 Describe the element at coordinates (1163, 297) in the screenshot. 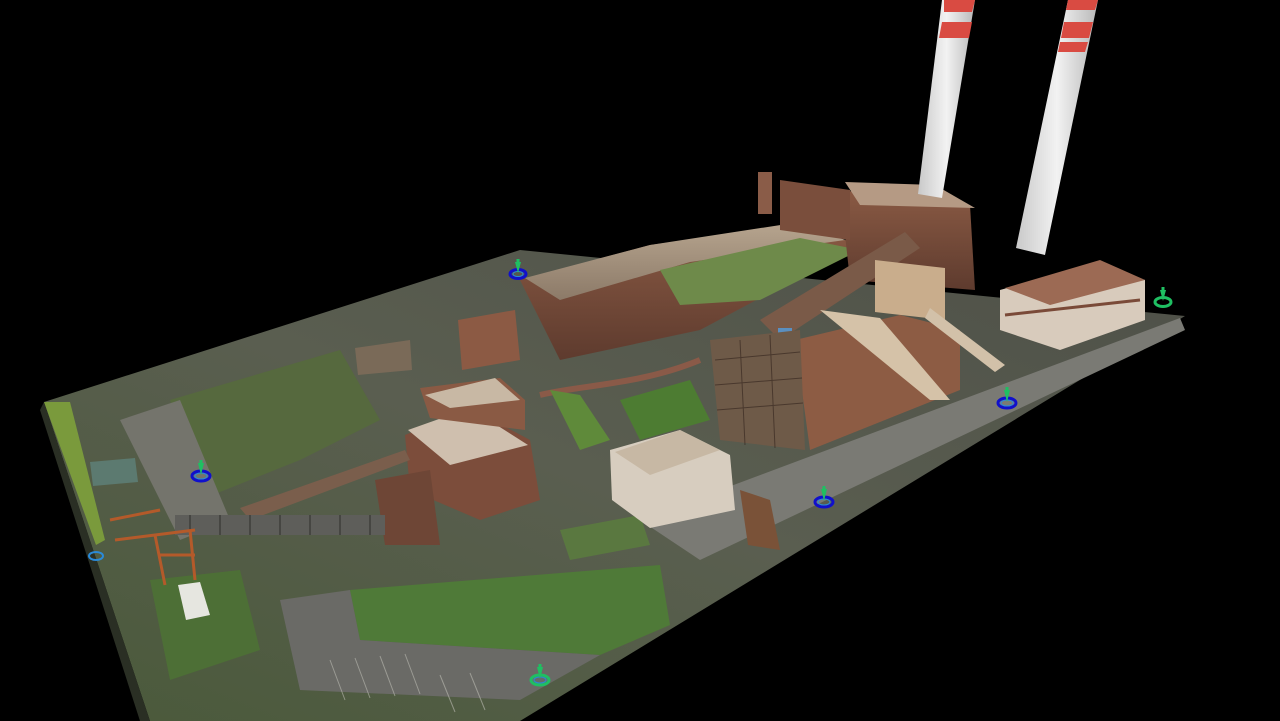

I see `camera-station-pin-icon` at that location.